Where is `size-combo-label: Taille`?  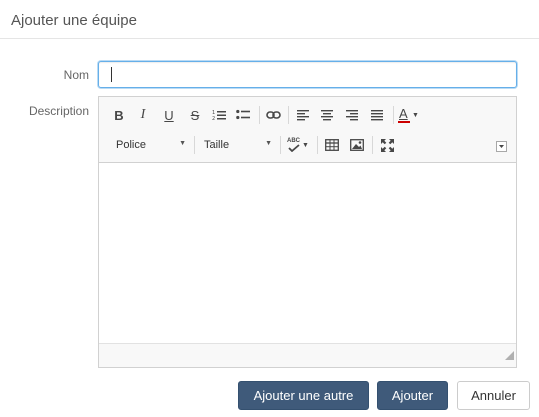 size-combo-label: Taille is located at coordinates (217, 145).